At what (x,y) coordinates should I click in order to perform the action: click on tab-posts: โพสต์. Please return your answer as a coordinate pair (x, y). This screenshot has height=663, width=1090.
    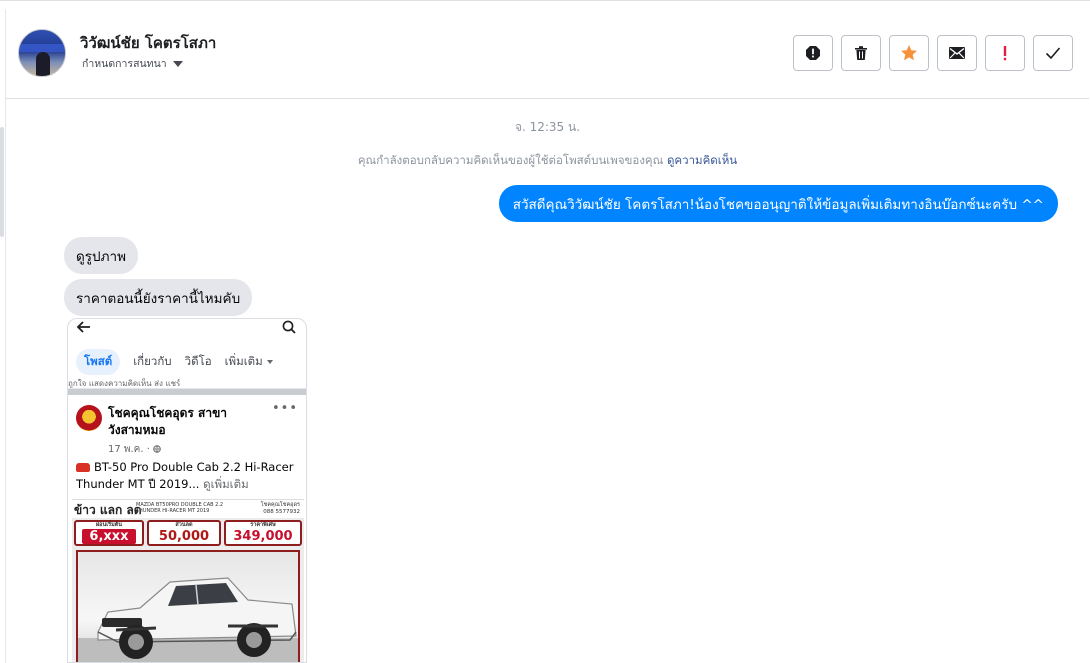
    Looking at the image, I should click on (98, 362).